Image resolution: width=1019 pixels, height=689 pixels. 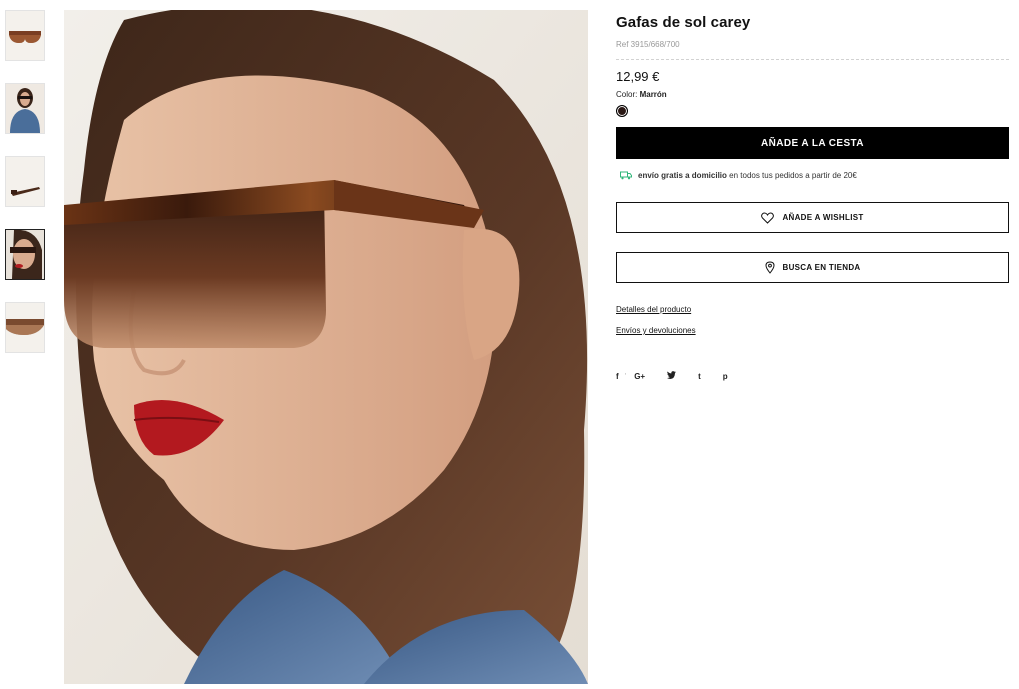 I want to click on product-price: 12,99 €, so click(x=638, y=76).